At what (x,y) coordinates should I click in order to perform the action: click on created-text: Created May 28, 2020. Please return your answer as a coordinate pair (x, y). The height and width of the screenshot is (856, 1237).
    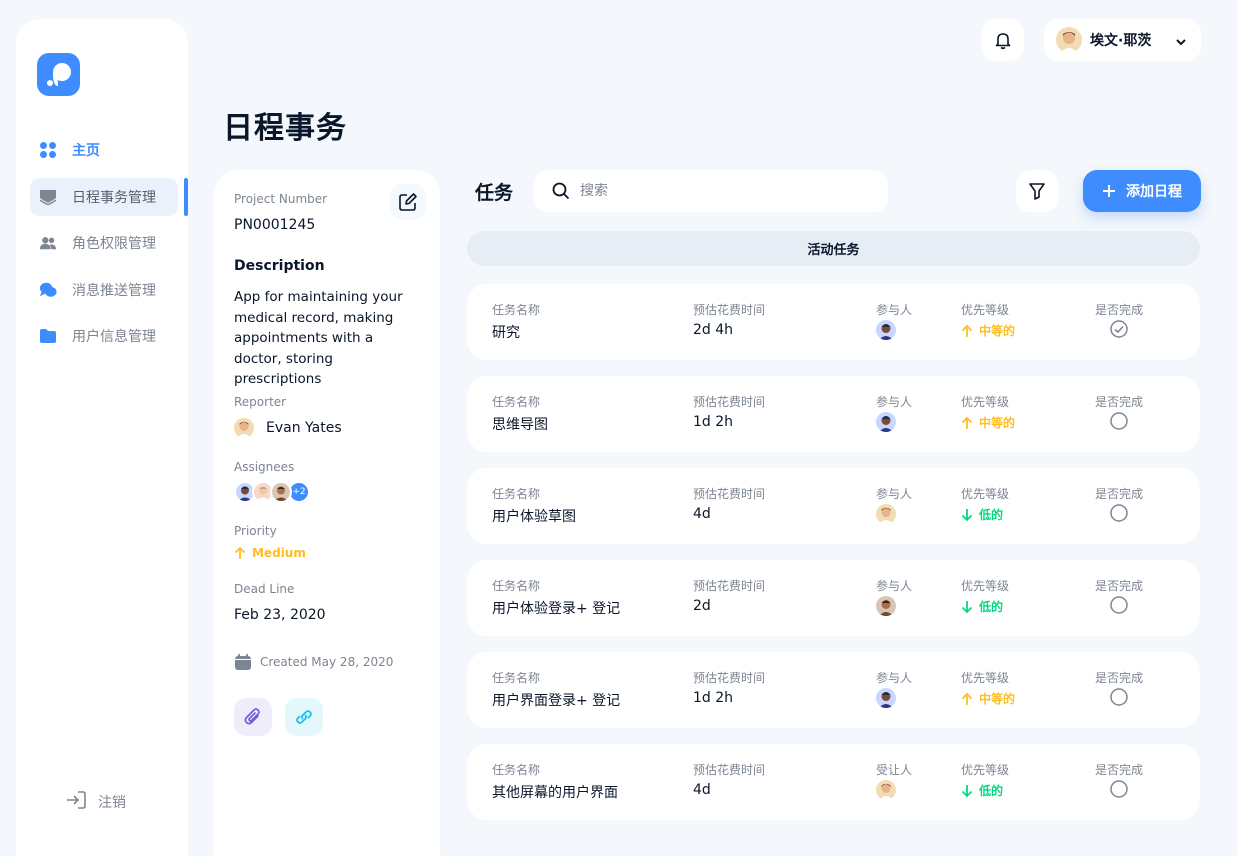
    Looking at the image, I should click on (327, 662).